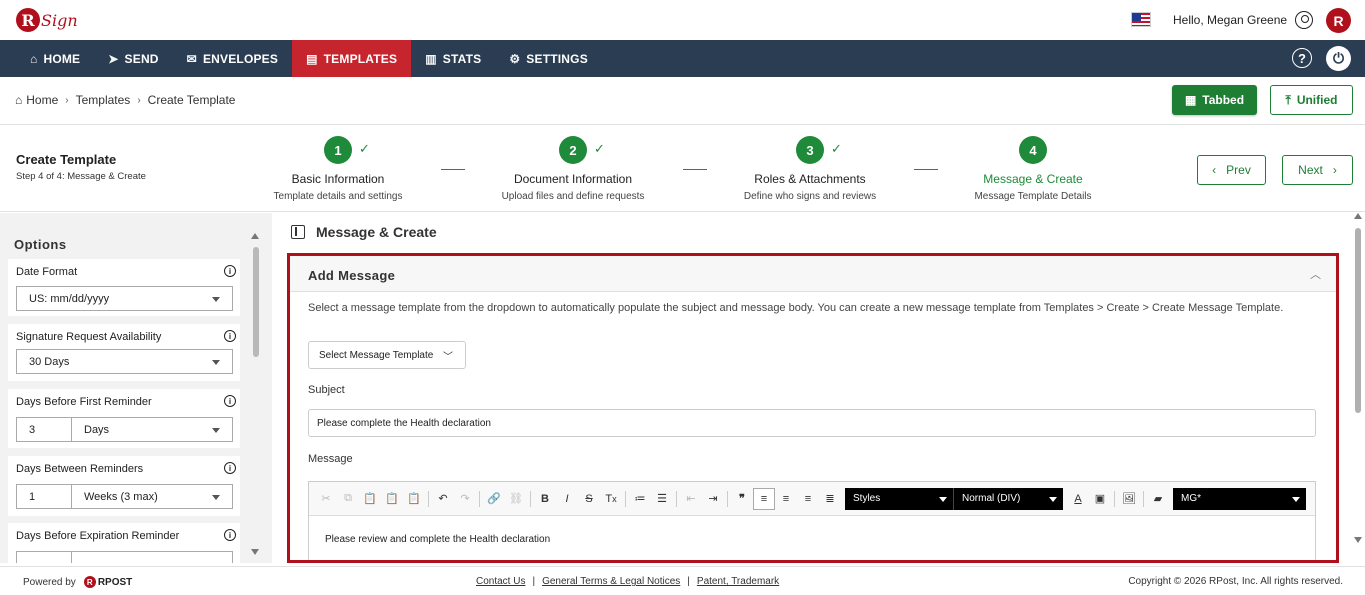 The height and width of the screenshot is (595, 1365). What do you see at coordinates (69, 298) in the screenshot?
I see `date-format-value: US: mm/dd/yyyy` at bounding box center [69, 298].